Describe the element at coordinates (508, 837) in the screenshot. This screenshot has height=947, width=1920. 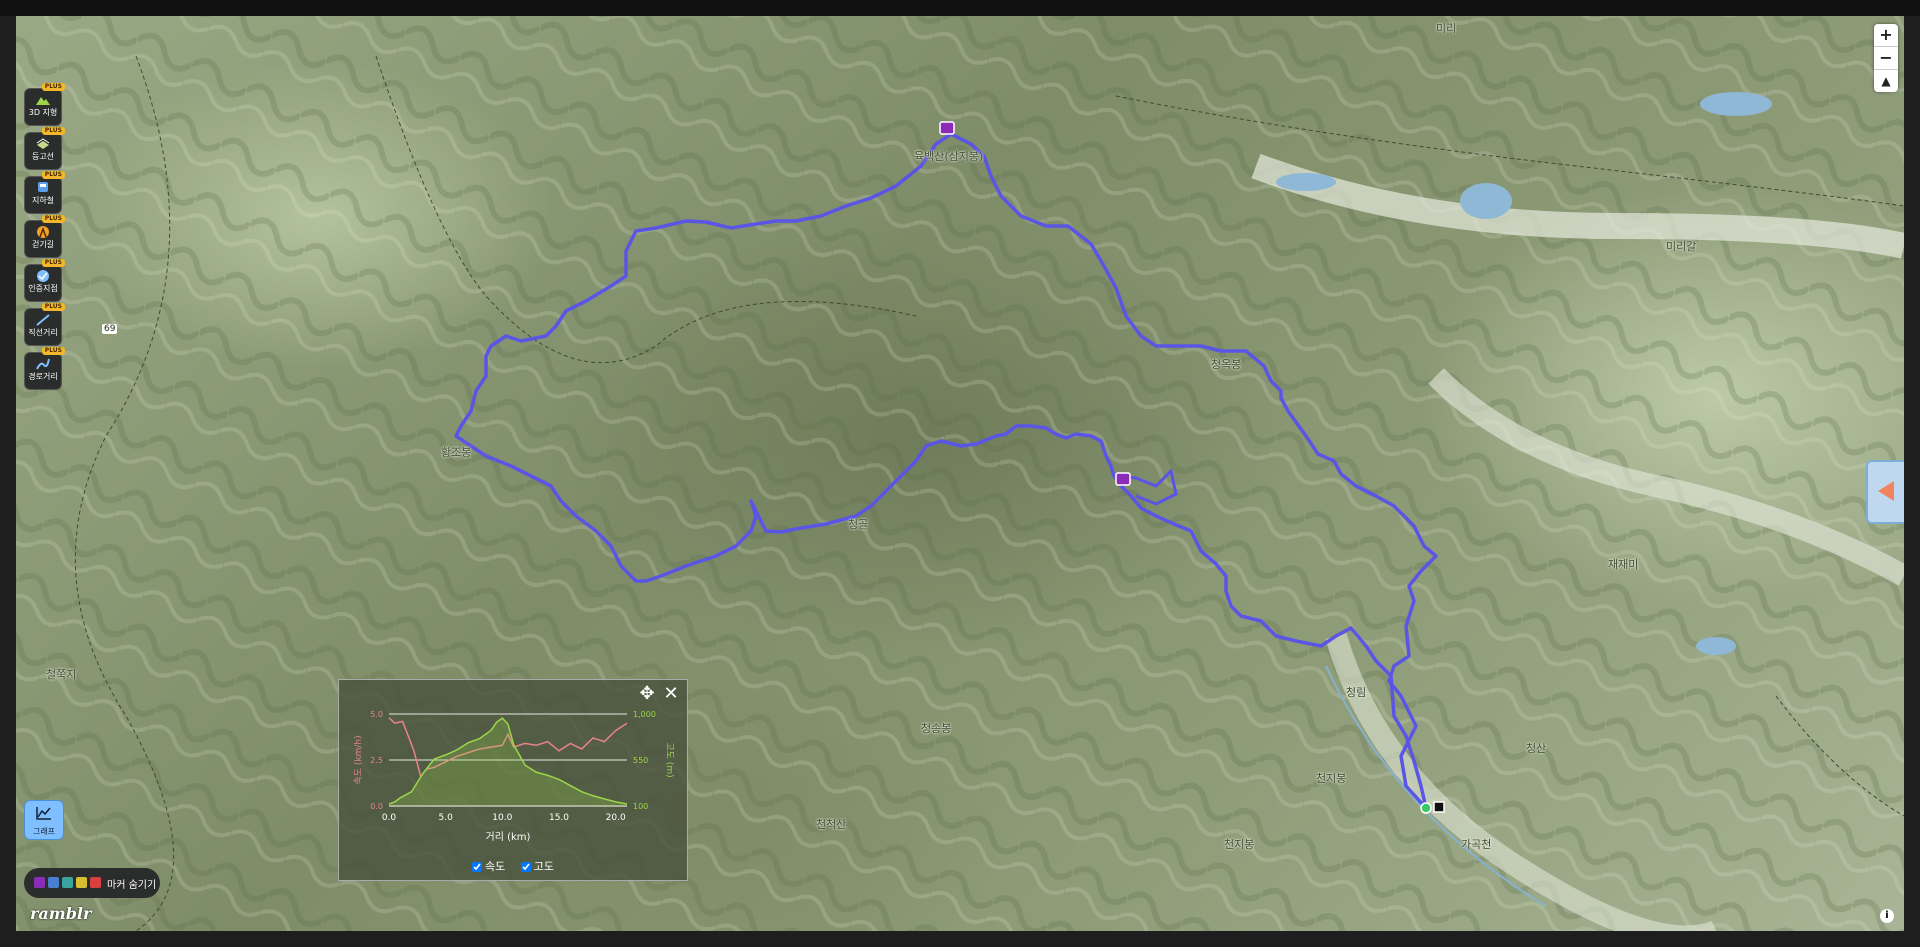
I see `x-axis-label: 거리 (km)` at that location.